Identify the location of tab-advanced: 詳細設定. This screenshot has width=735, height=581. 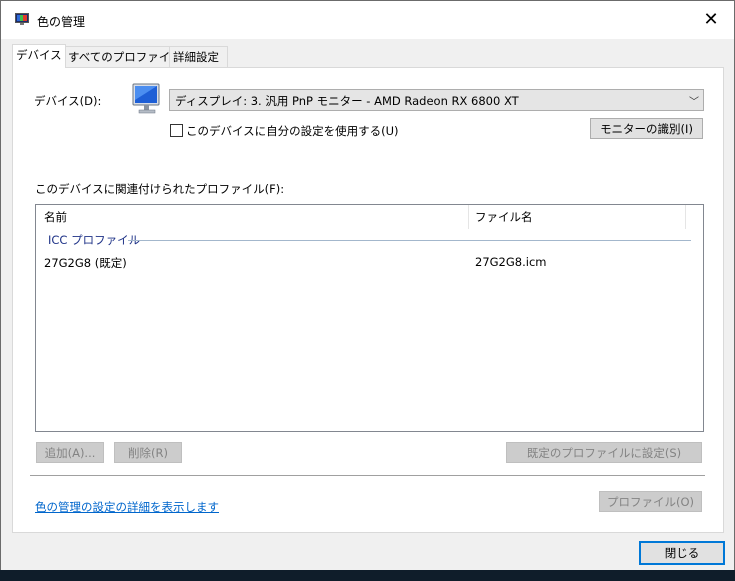
(198, 56).